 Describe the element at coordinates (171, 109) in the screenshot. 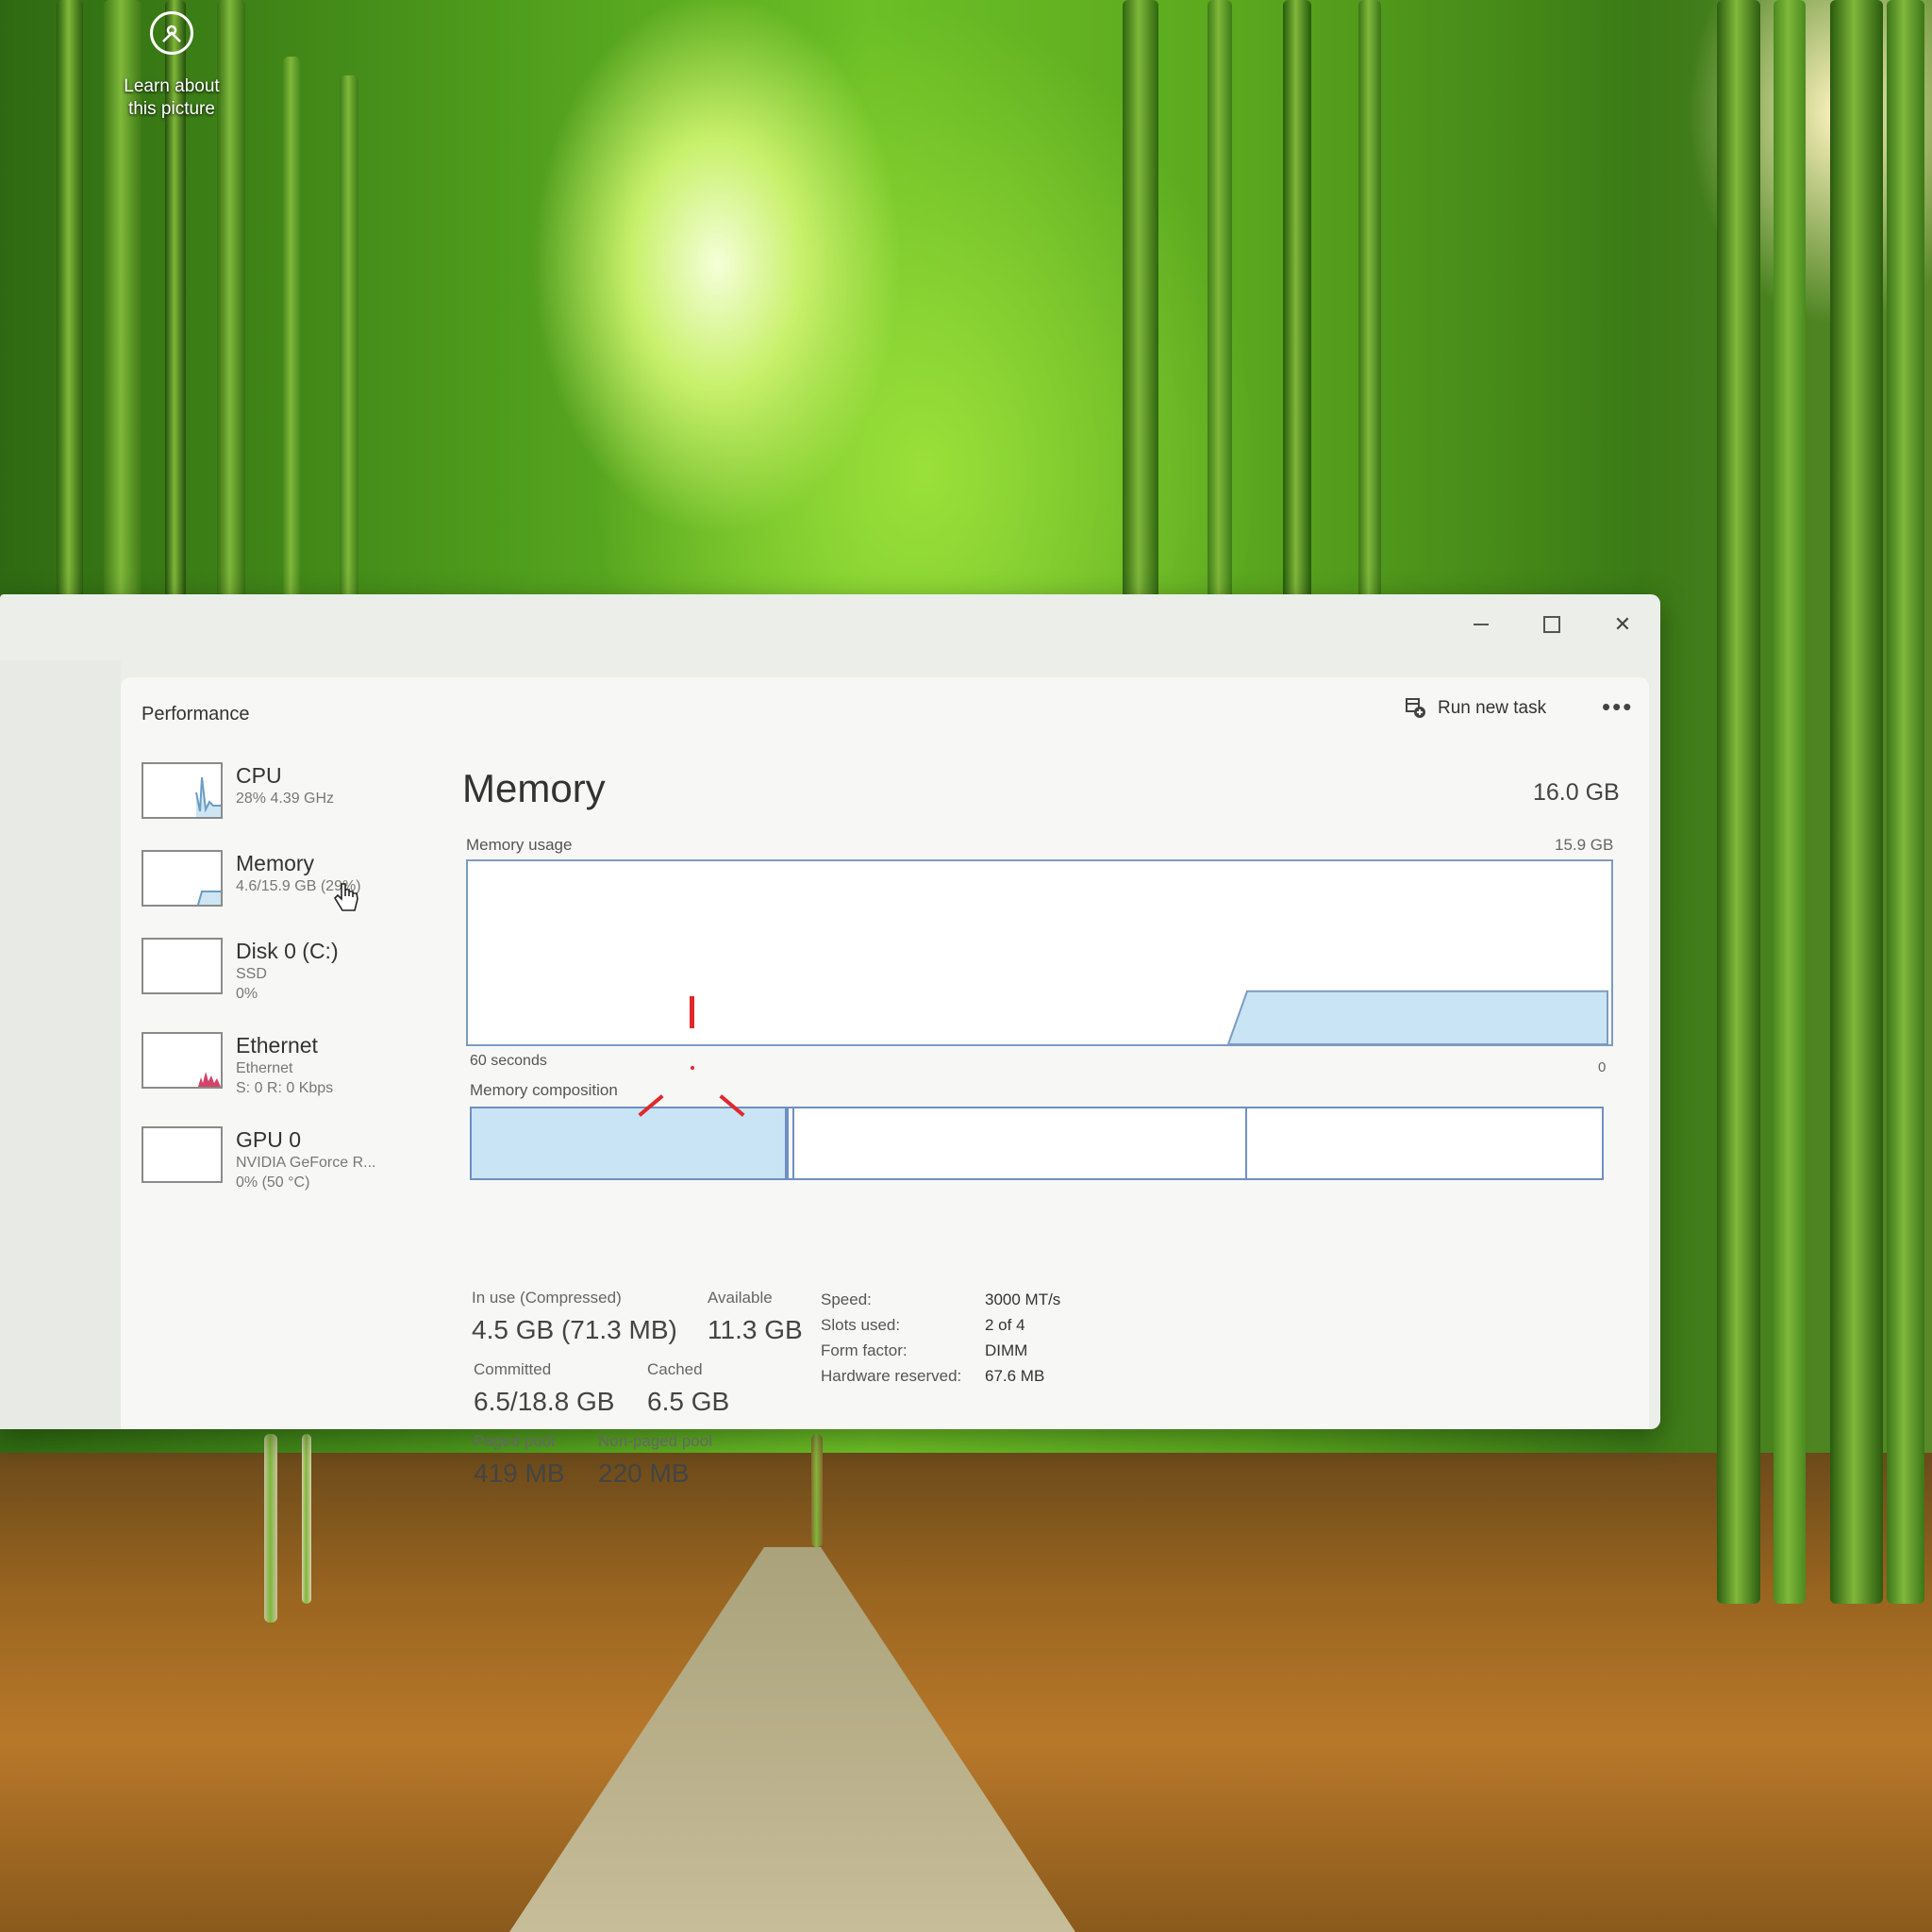

I see `learn-about-line2: this picture` at that location.